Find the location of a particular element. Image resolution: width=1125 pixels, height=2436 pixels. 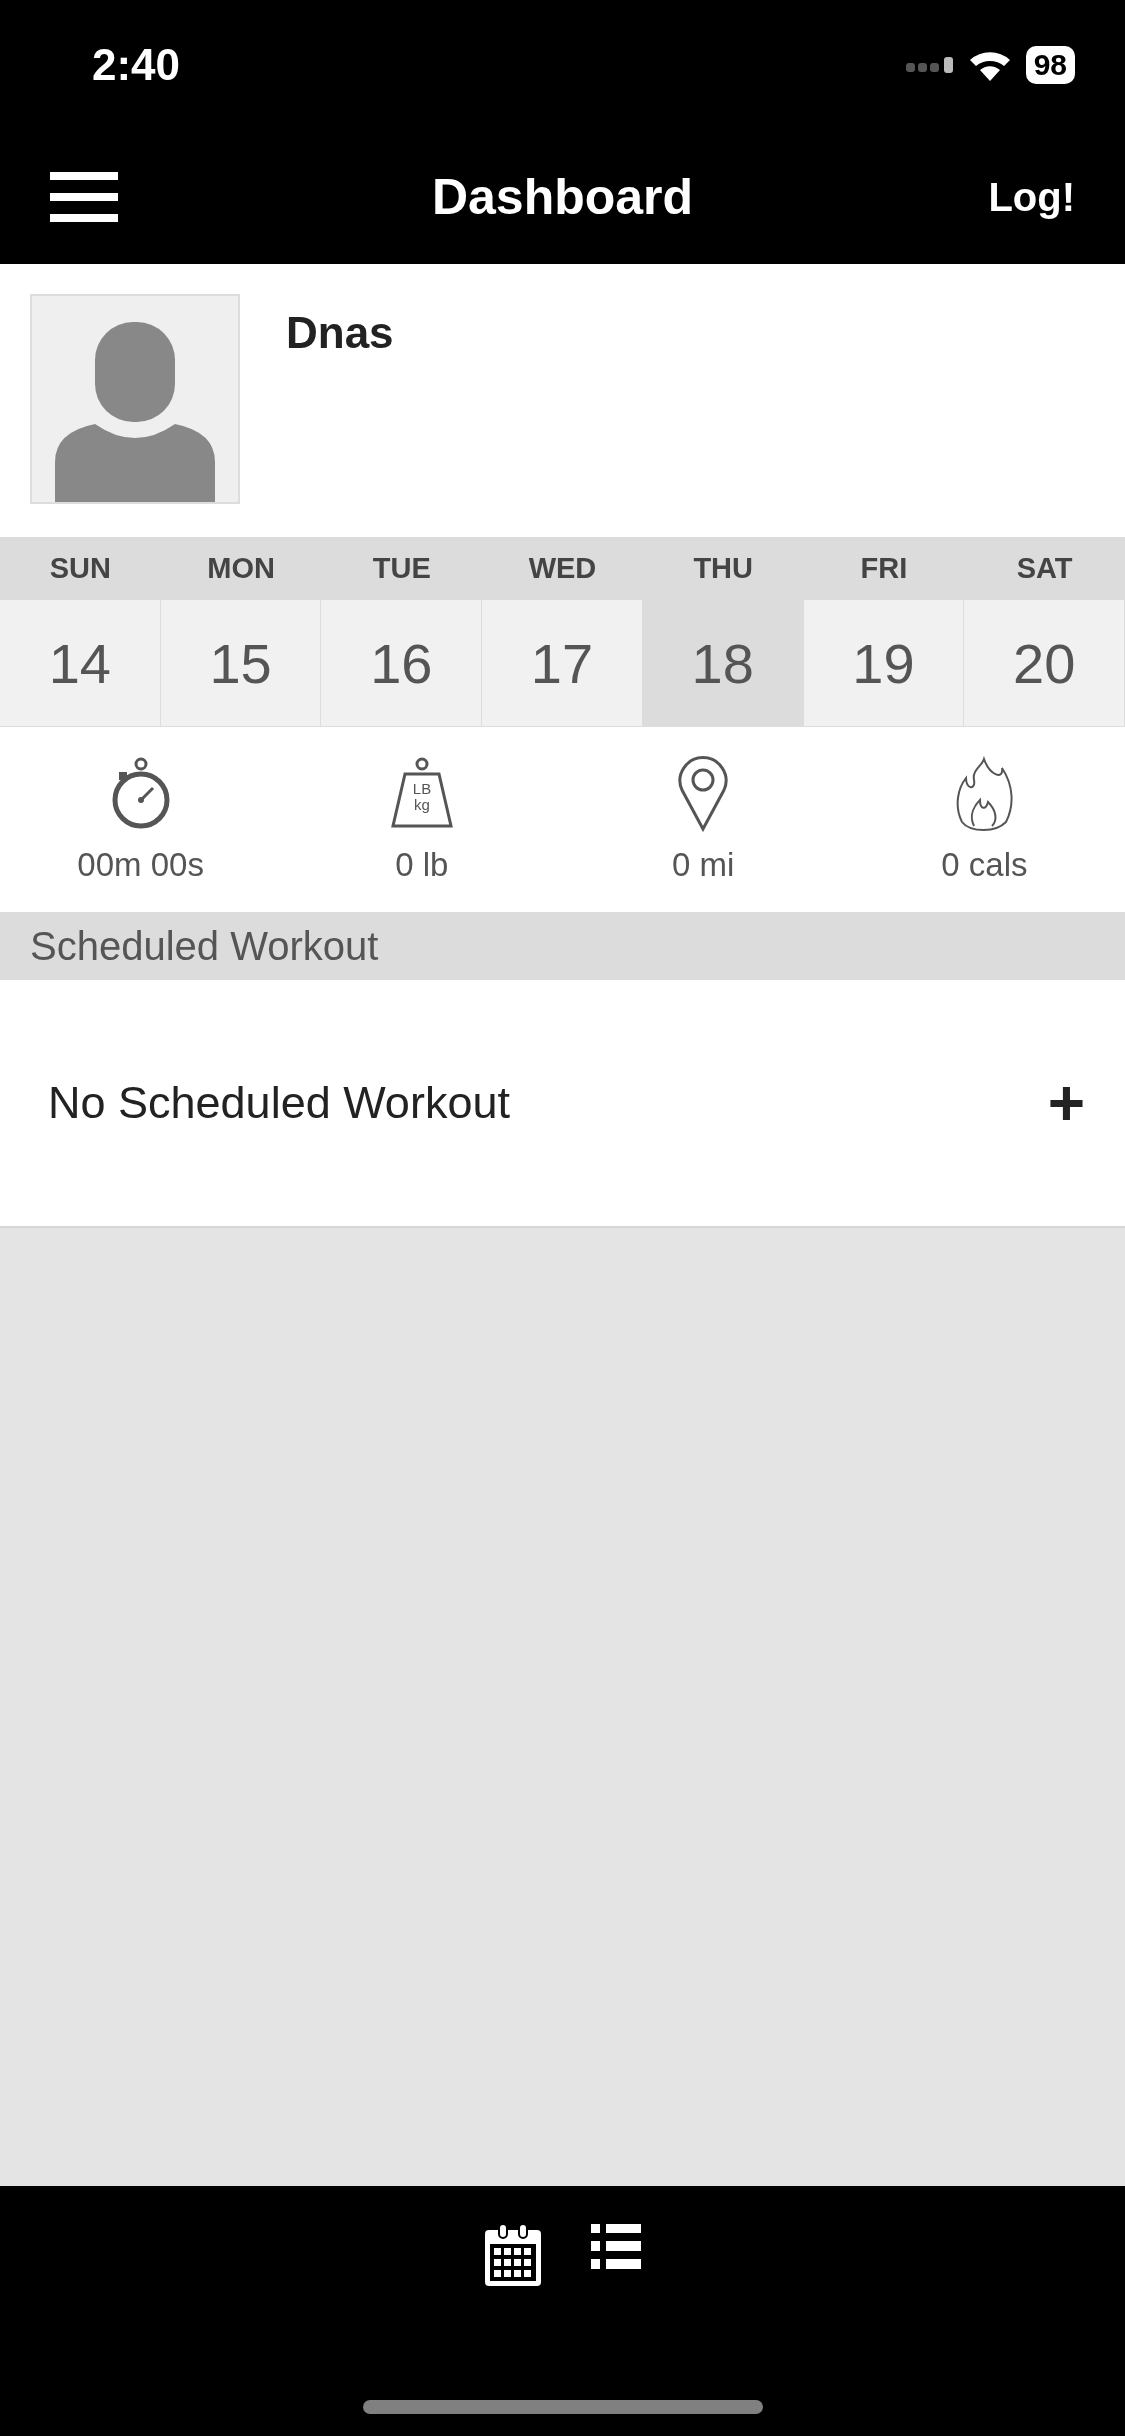

date-cell: 15 is located at coordinates (241, 663).